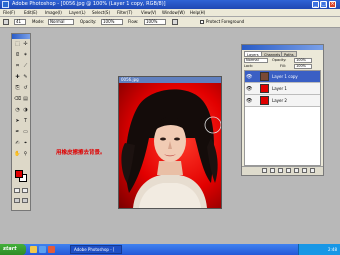  What do you see at coordinates (25, 132) in the screenshot?
I see `shape-tool-icon: ▭` at bounding box center [25, 132].